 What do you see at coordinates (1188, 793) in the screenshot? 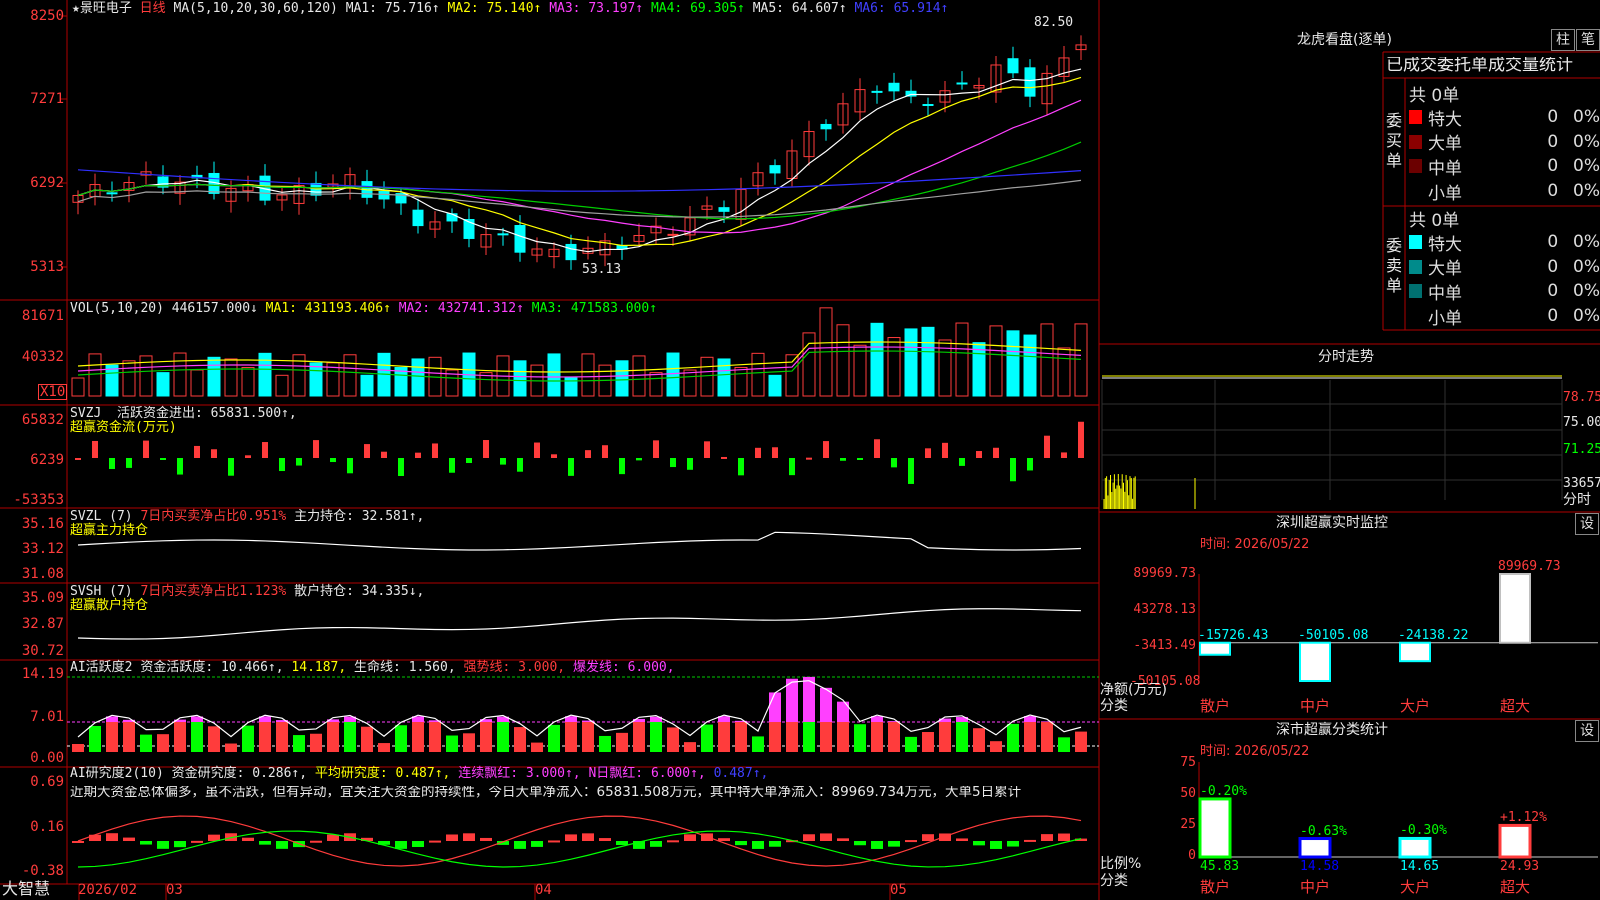
I see `stats-axis-2: 50` at bounding box center [1188, 793].